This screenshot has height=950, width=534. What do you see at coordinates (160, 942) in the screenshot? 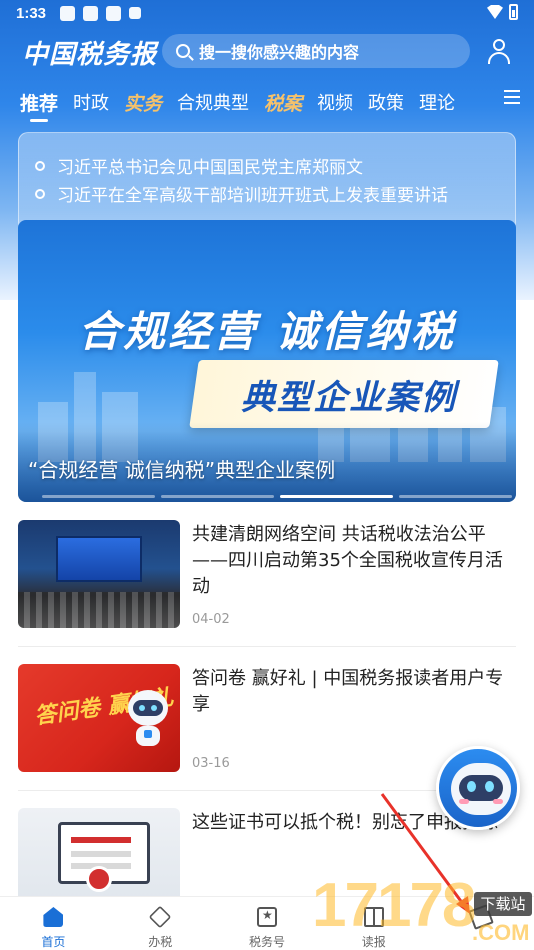
I see `nav-label: 办税` at bounding box center [160, 942].